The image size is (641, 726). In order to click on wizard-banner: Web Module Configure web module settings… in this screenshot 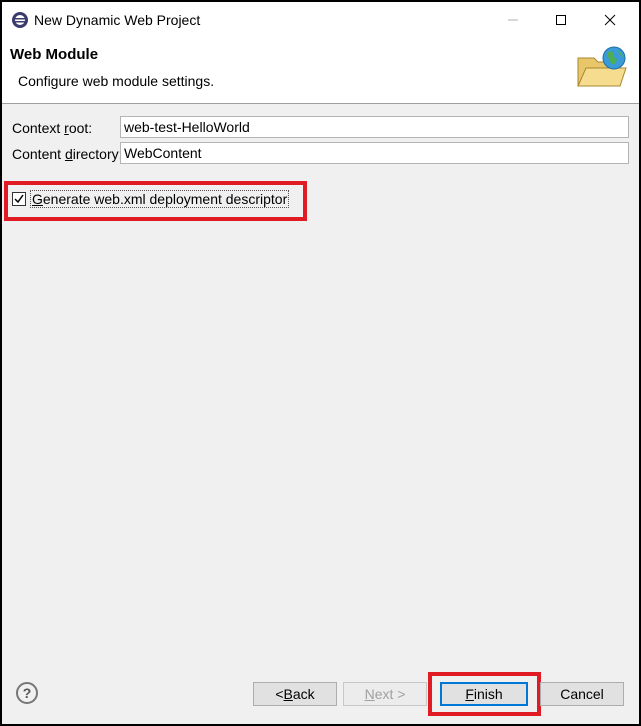, I will do `click(320, 71)`.